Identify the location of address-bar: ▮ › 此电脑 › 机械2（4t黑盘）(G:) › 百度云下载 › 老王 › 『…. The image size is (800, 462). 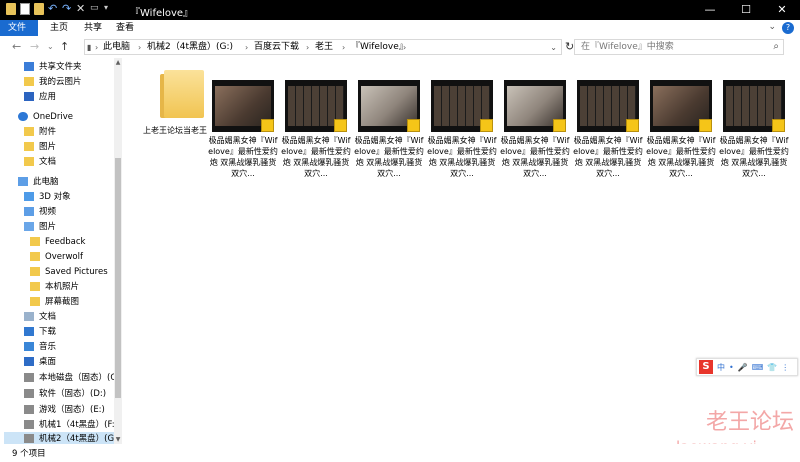
(323, 47).